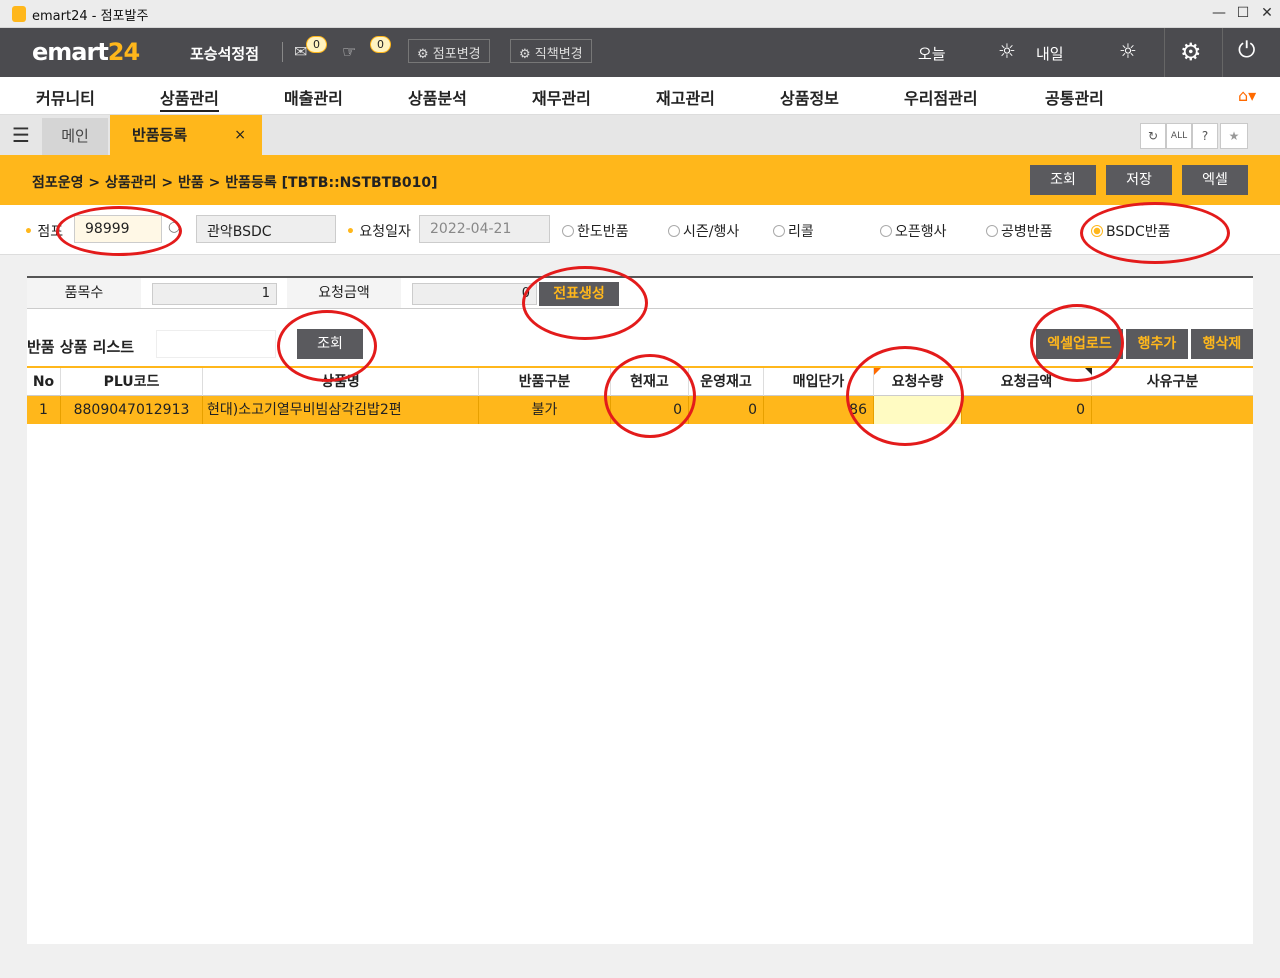 Image resolution: width=1280 pixels, height=978 pixels. I want to click on cell-request-qty-input, so click(918, 410).